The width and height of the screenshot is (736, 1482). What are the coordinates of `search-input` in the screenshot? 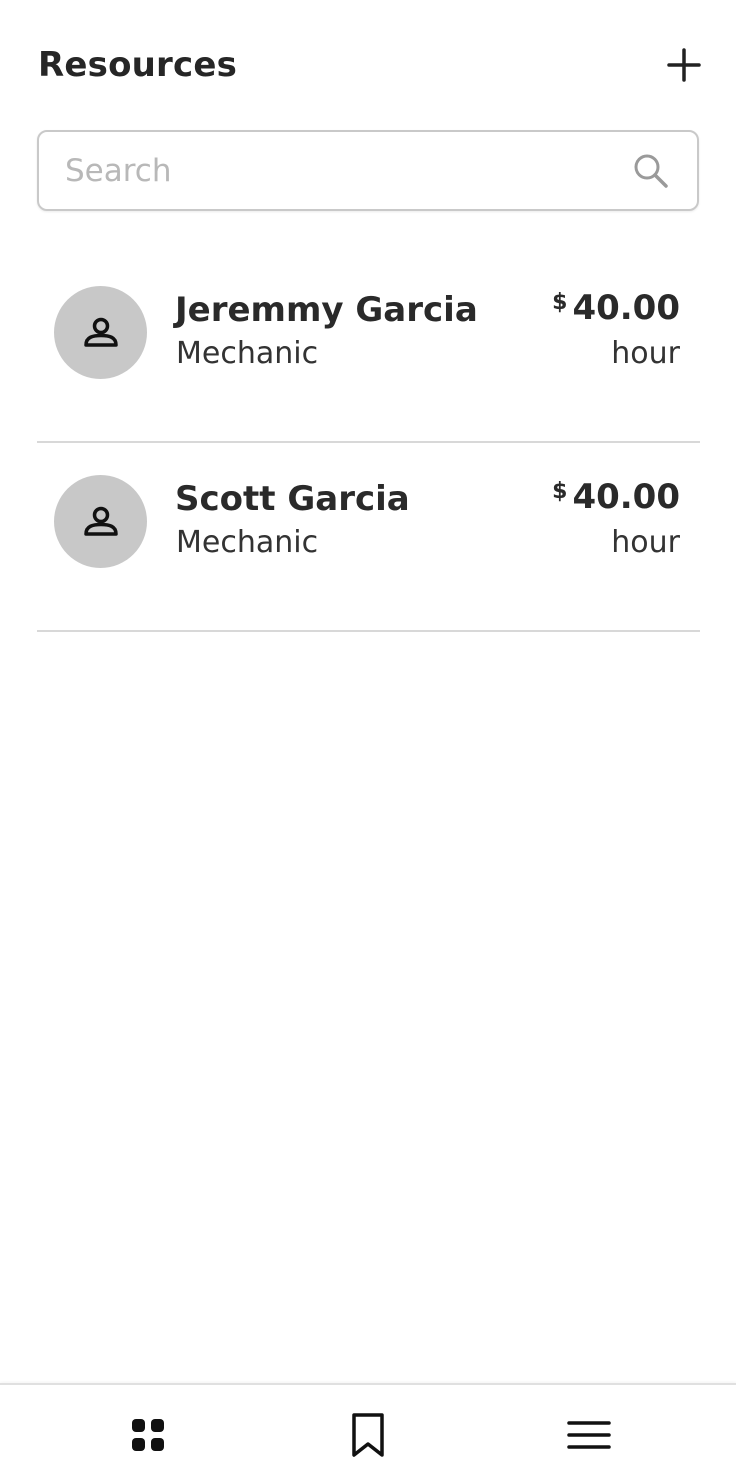 It's located at (348, 170).